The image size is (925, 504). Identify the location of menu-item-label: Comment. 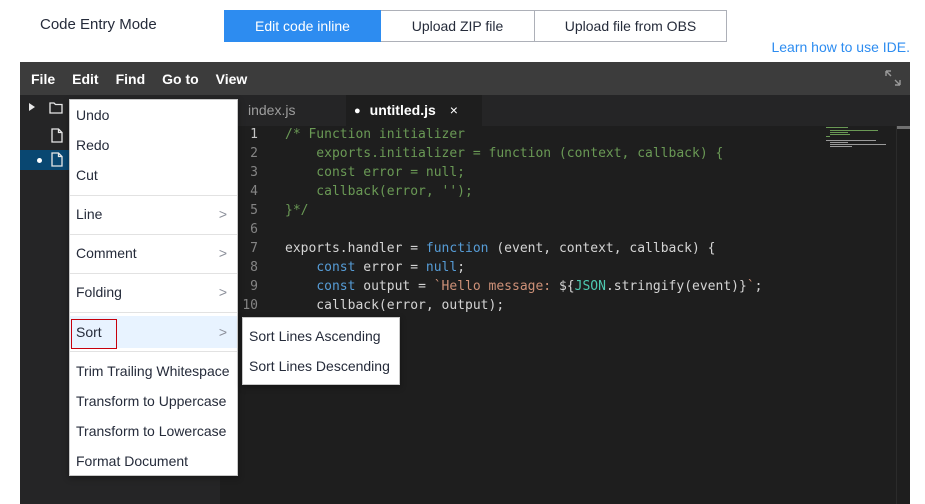
(106, 253).